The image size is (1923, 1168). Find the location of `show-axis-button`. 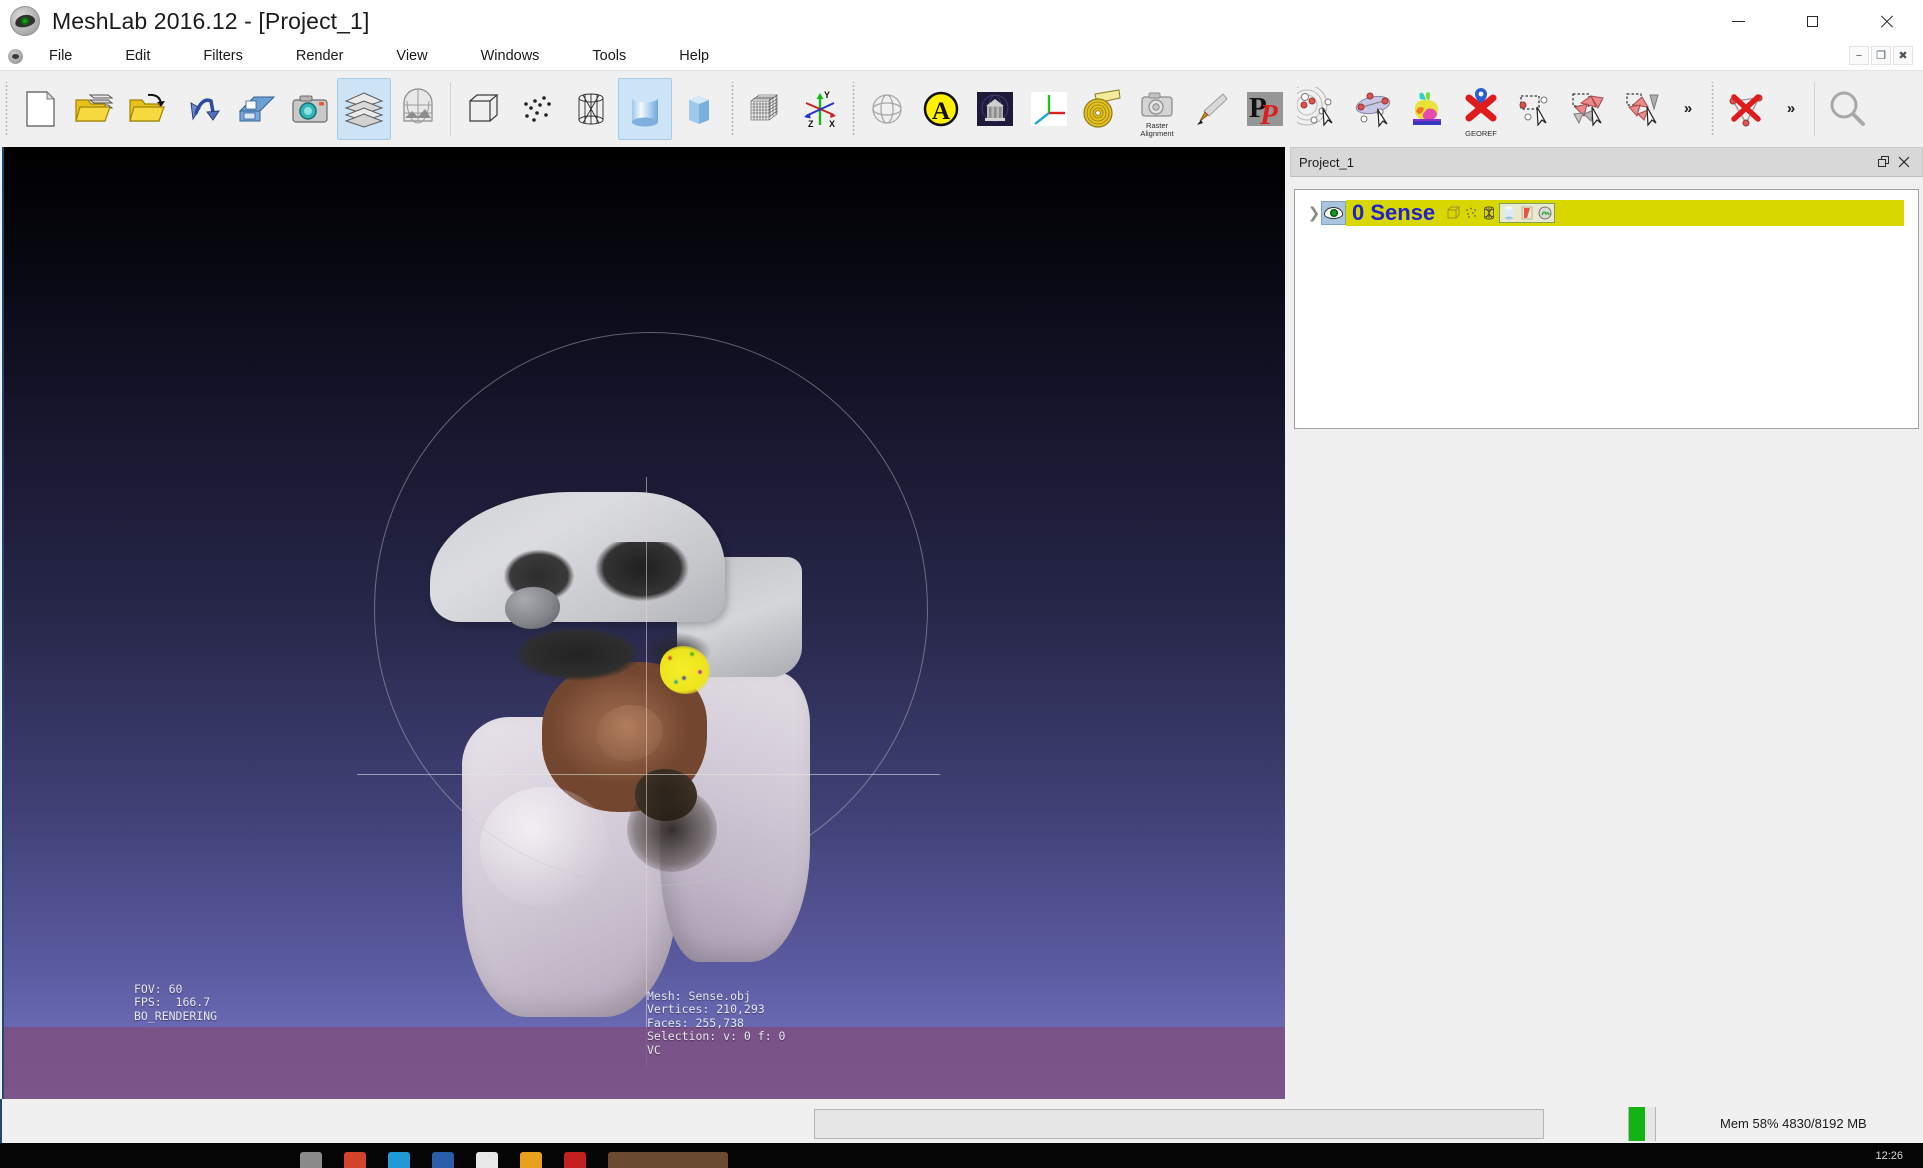

show-axis-button is located at coordinates (1049, 109).